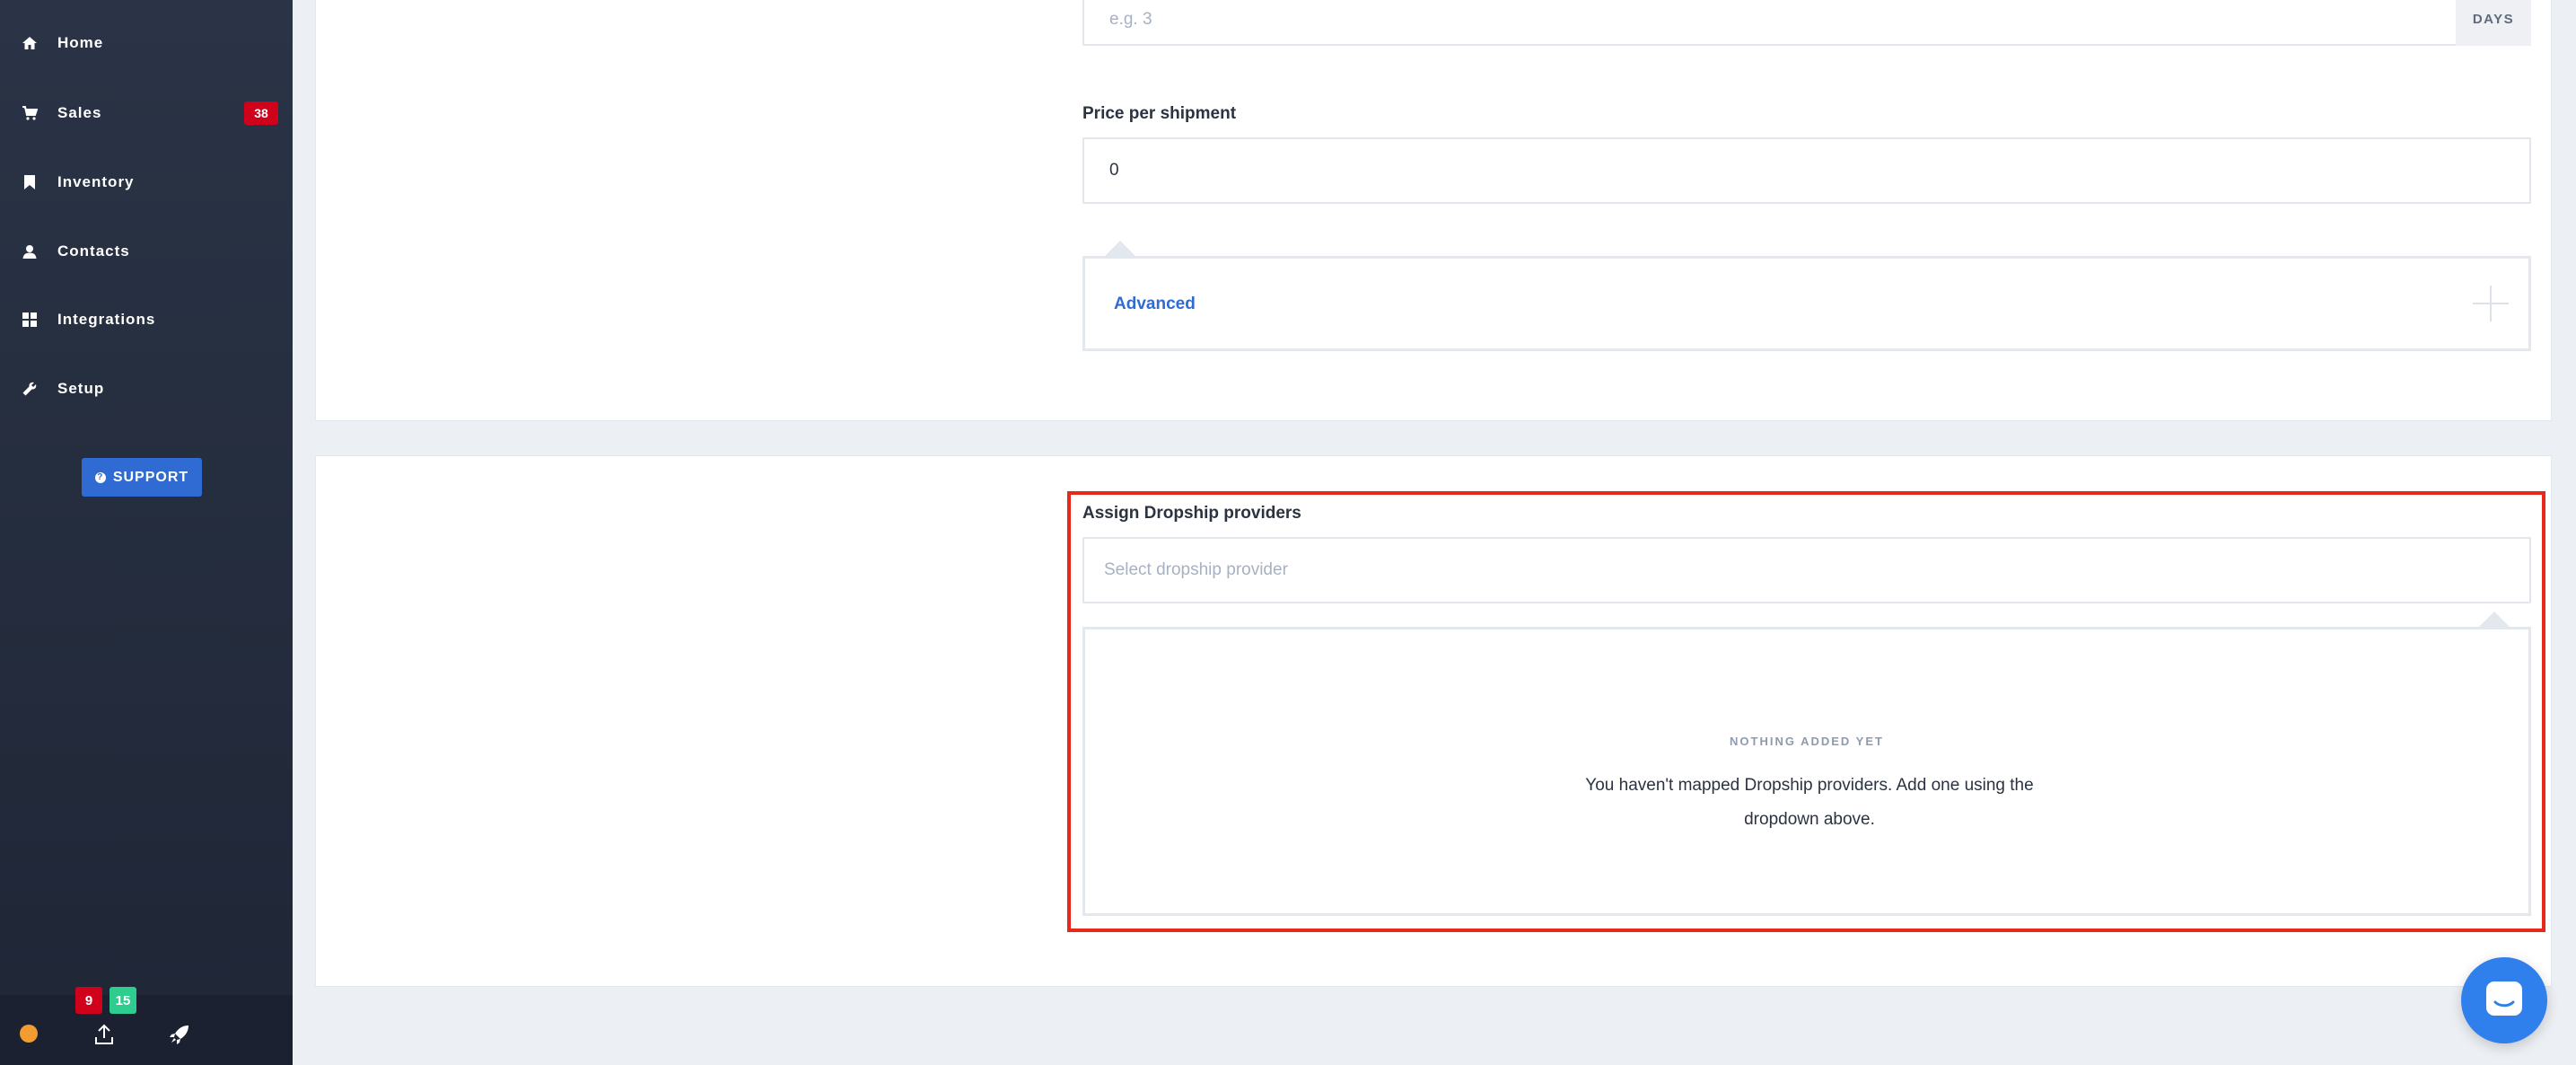  Describe the element at coordinates (29, 1034) in the screenshot. I see `status-indicator` at that location.